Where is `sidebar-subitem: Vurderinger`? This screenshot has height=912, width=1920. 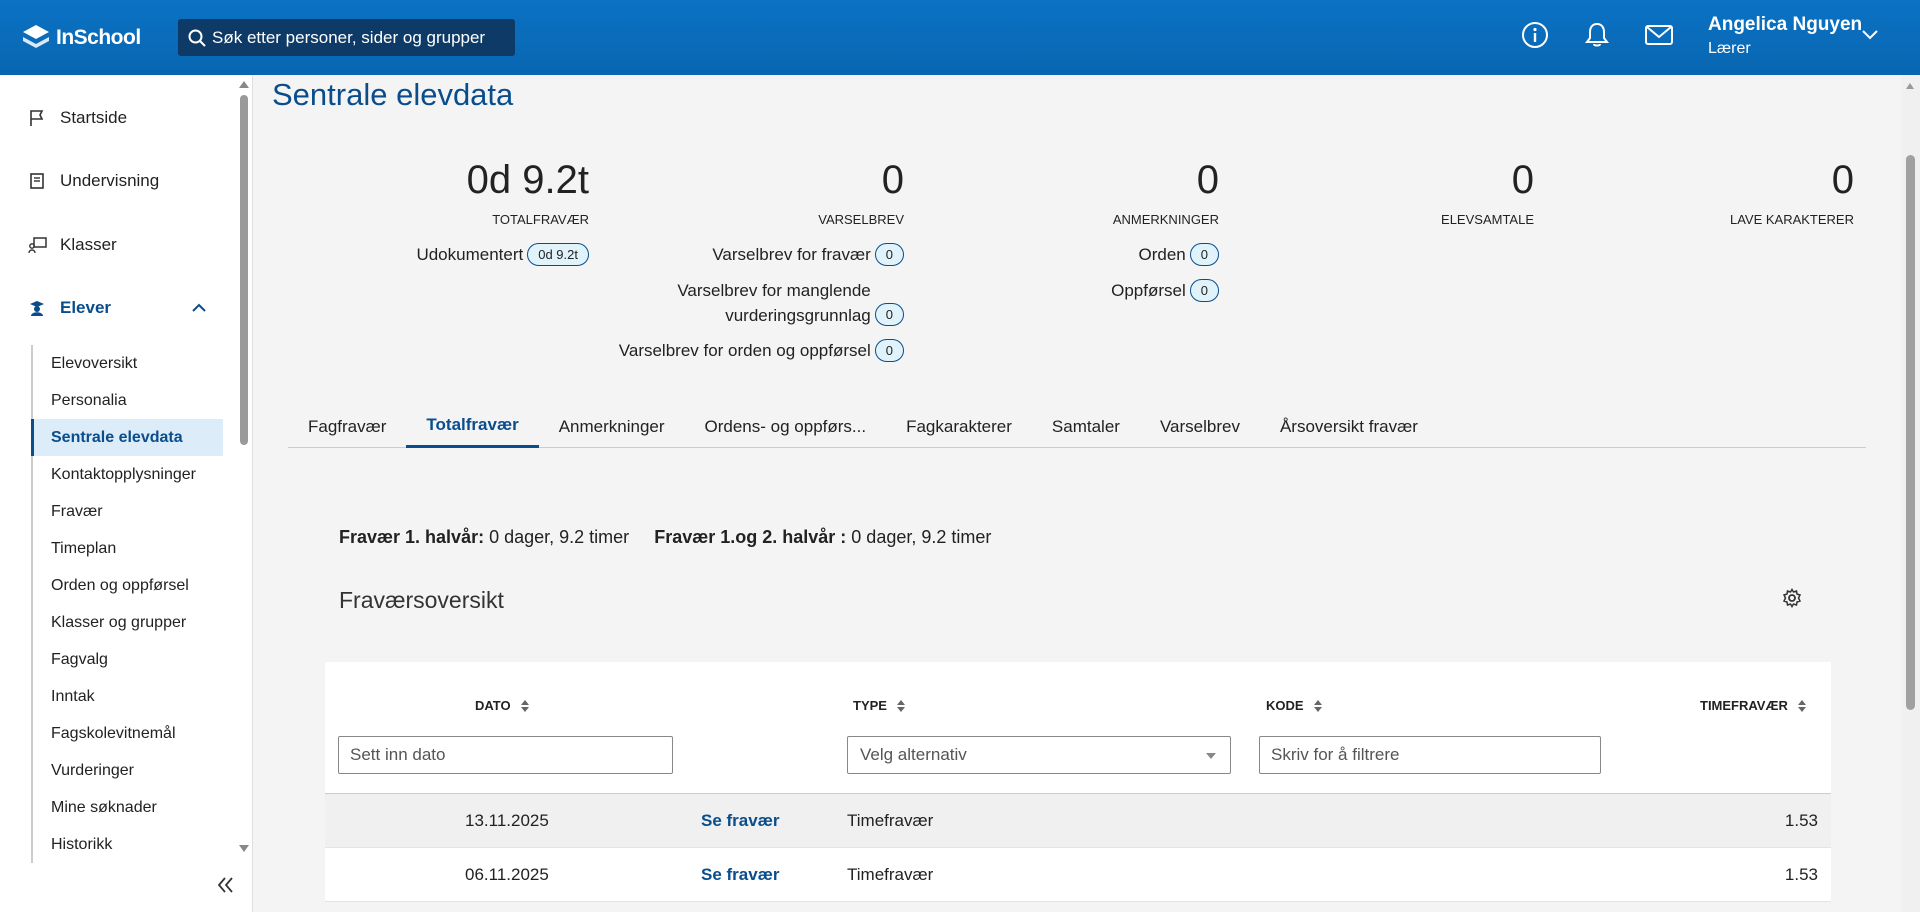
sidebar-subitem: Vurderinger is located at coordinates (128, 770).